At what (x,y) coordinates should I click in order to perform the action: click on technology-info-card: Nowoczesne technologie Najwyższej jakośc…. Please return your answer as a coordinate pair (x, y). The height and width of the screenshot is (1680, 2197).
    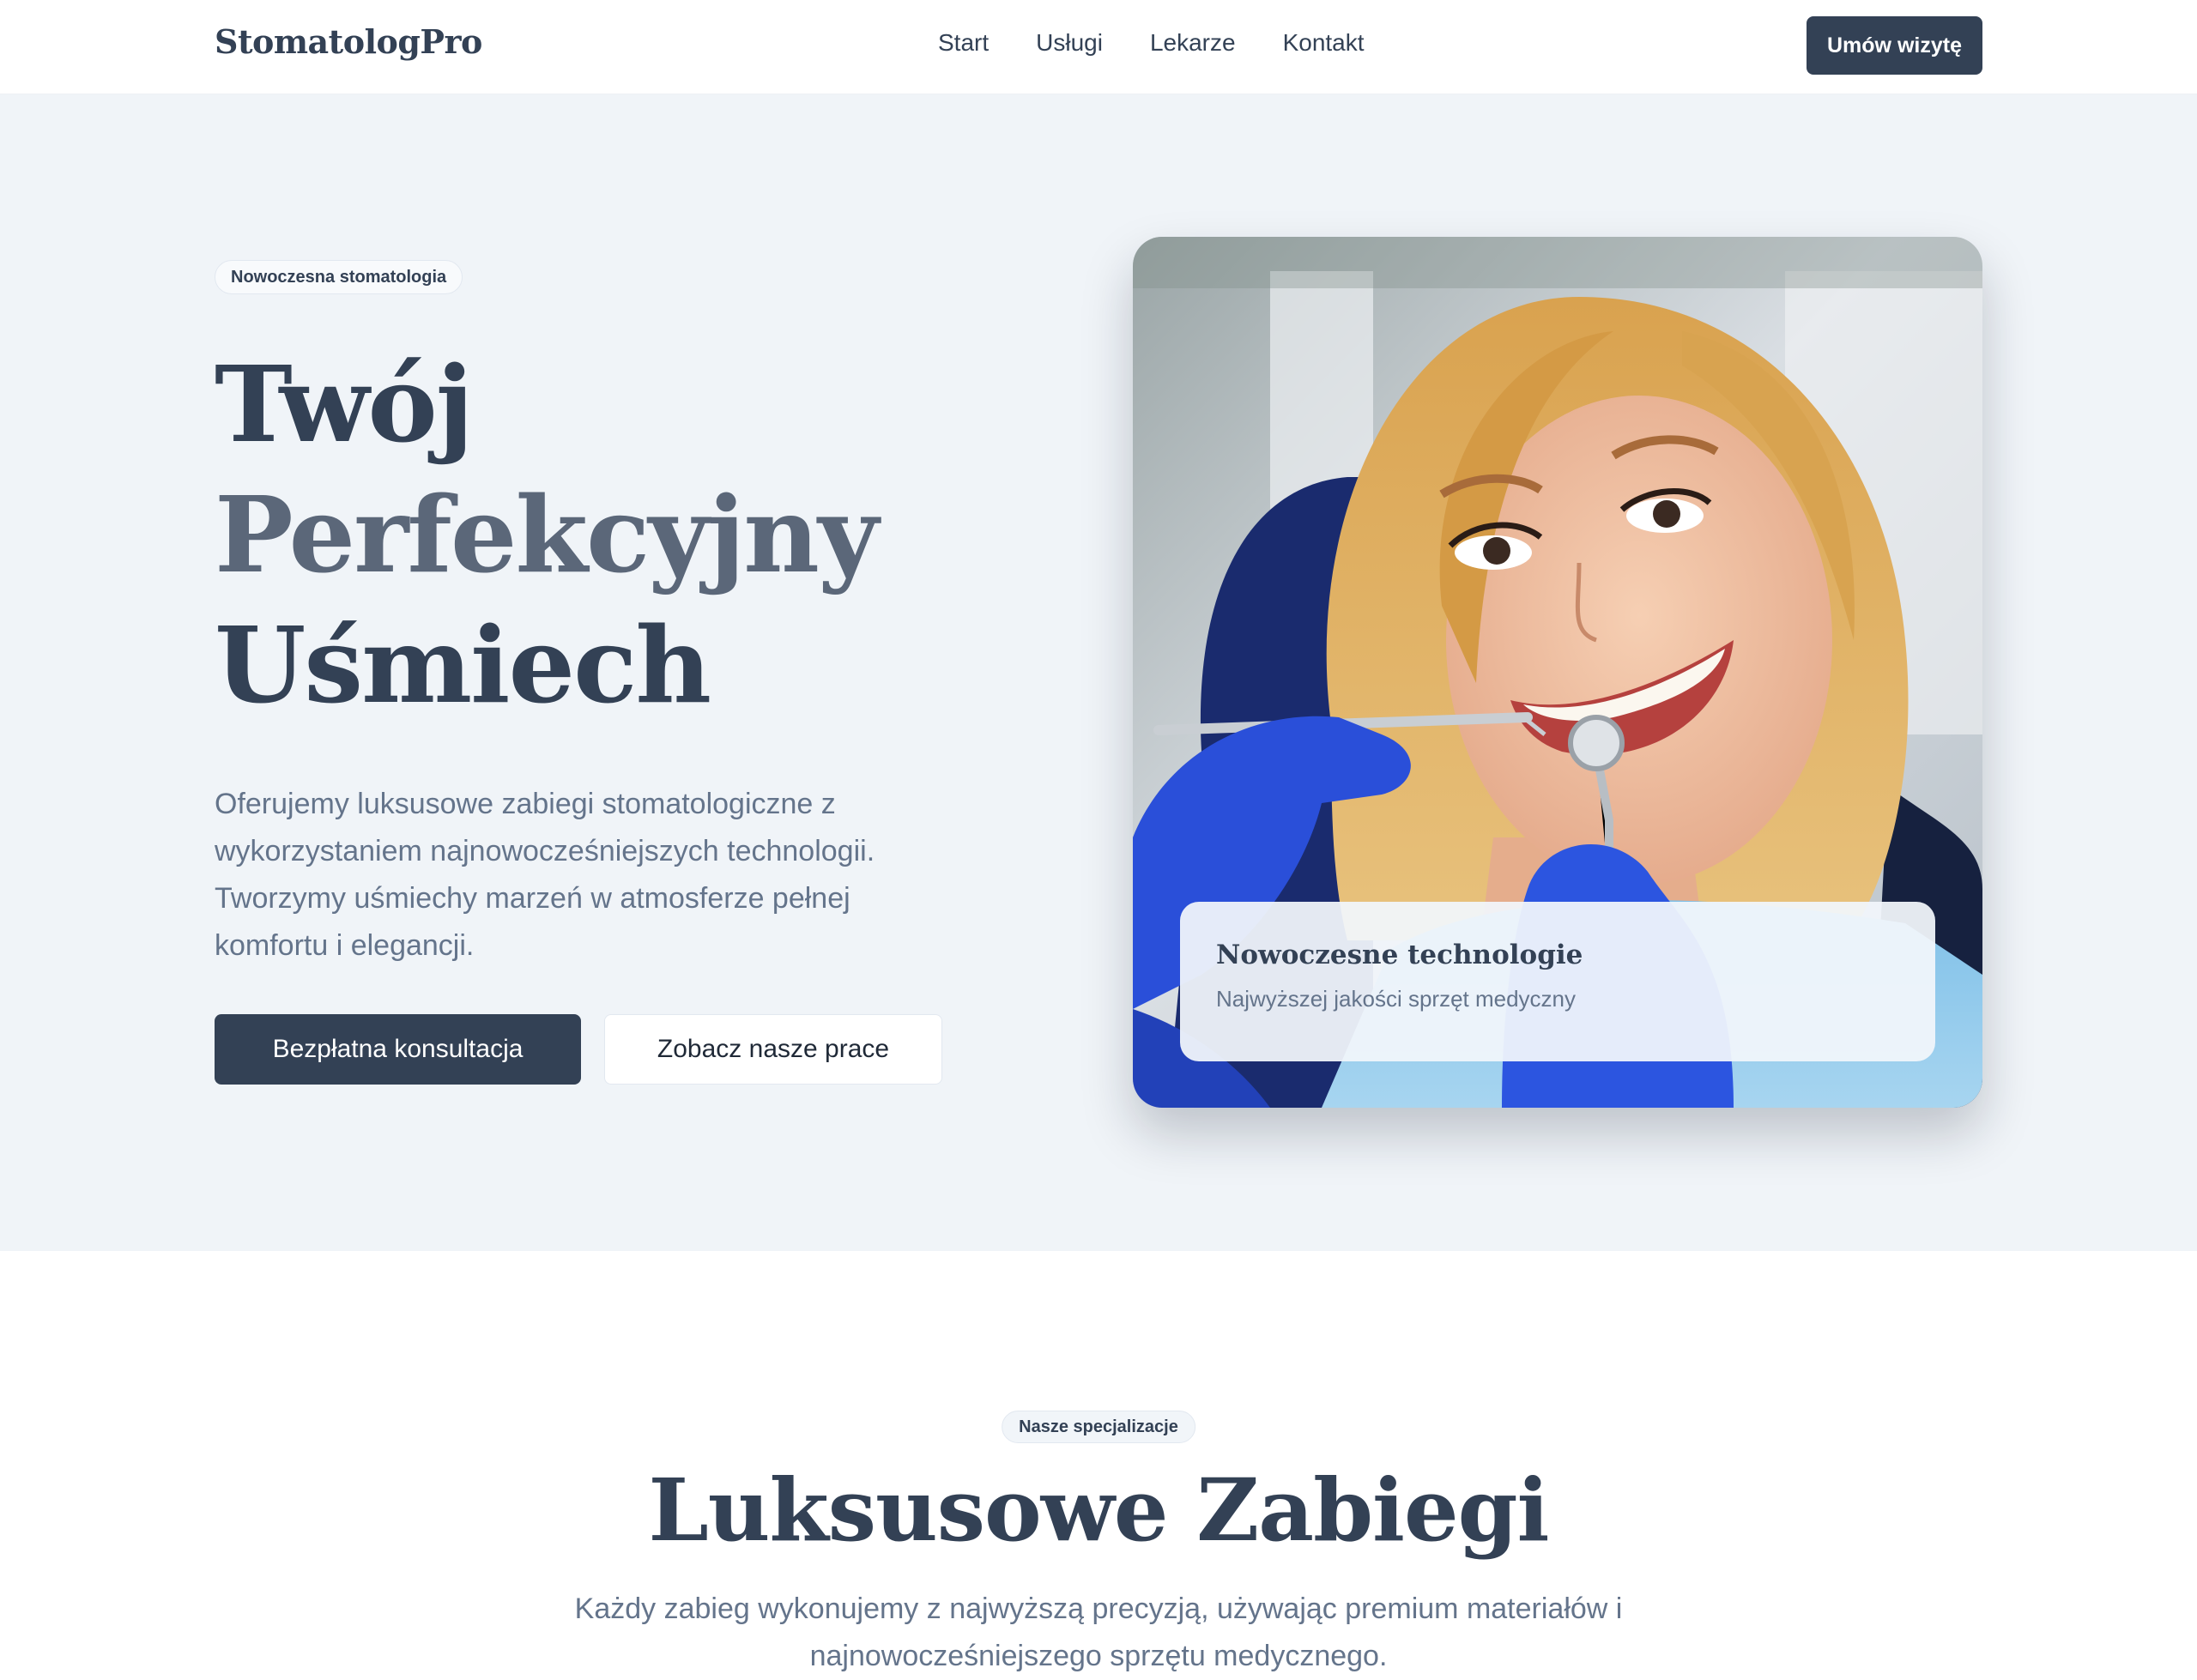
    Looking at the image, I should click on (1557, 982).